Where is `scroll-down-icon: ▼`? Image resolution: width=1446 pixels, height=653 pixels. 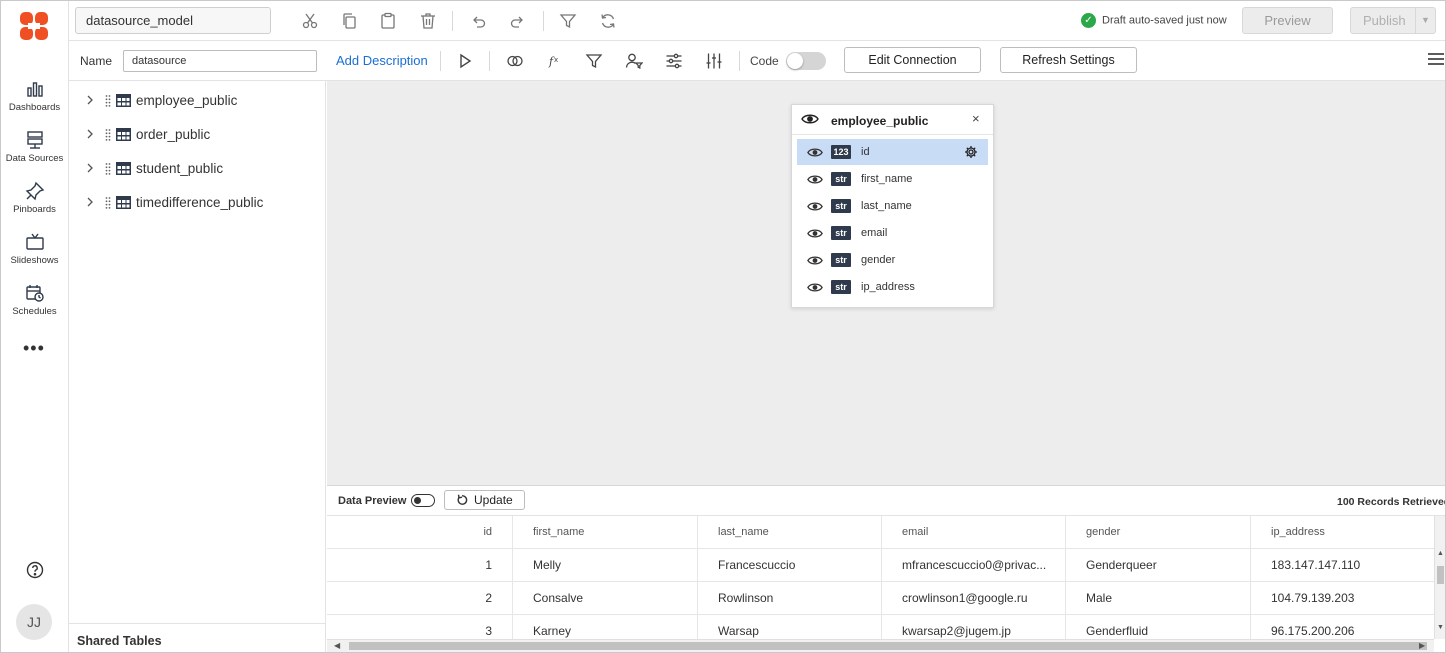
scroll-down-icon: ▼ is located at coordinates (1440, 627).